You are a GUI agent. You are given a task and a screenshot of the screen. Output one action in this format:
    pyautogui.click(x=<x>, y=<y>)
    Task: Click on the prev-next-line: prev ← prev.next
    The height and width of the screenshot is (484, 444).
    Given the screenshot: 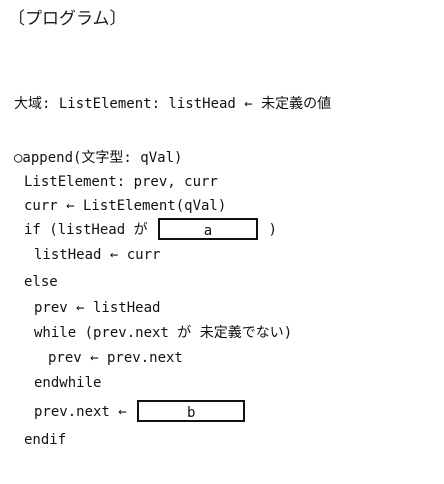 What is the action you would take?
    pyautogui.click(x=115, y=358)
    